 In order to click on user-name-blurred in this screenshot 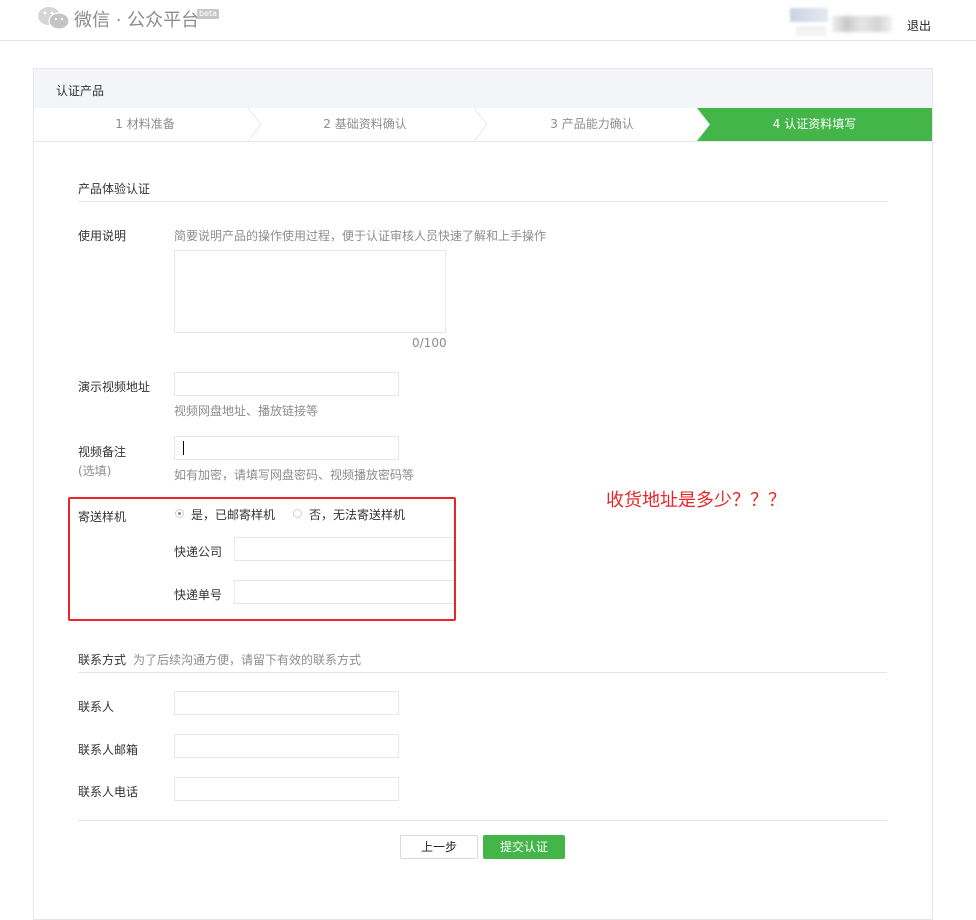, I will do `click(862, 24)`.